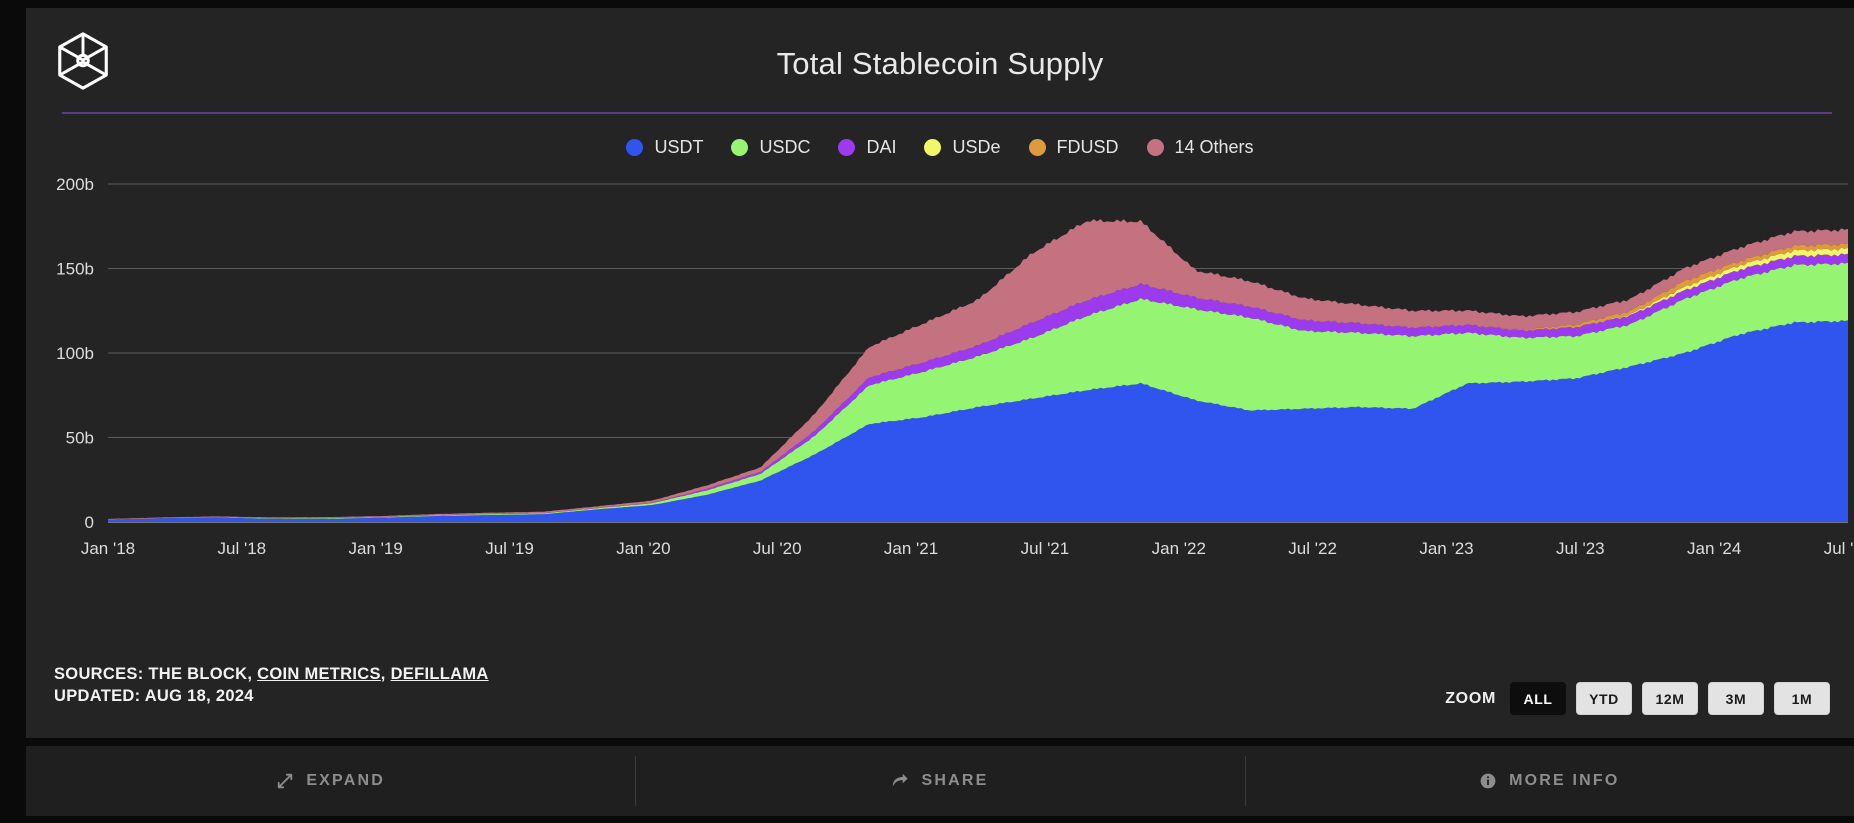  Describe the element at coordinates (881, 146) in the screenshot. I see `legend-item-label: DAI` at that location.